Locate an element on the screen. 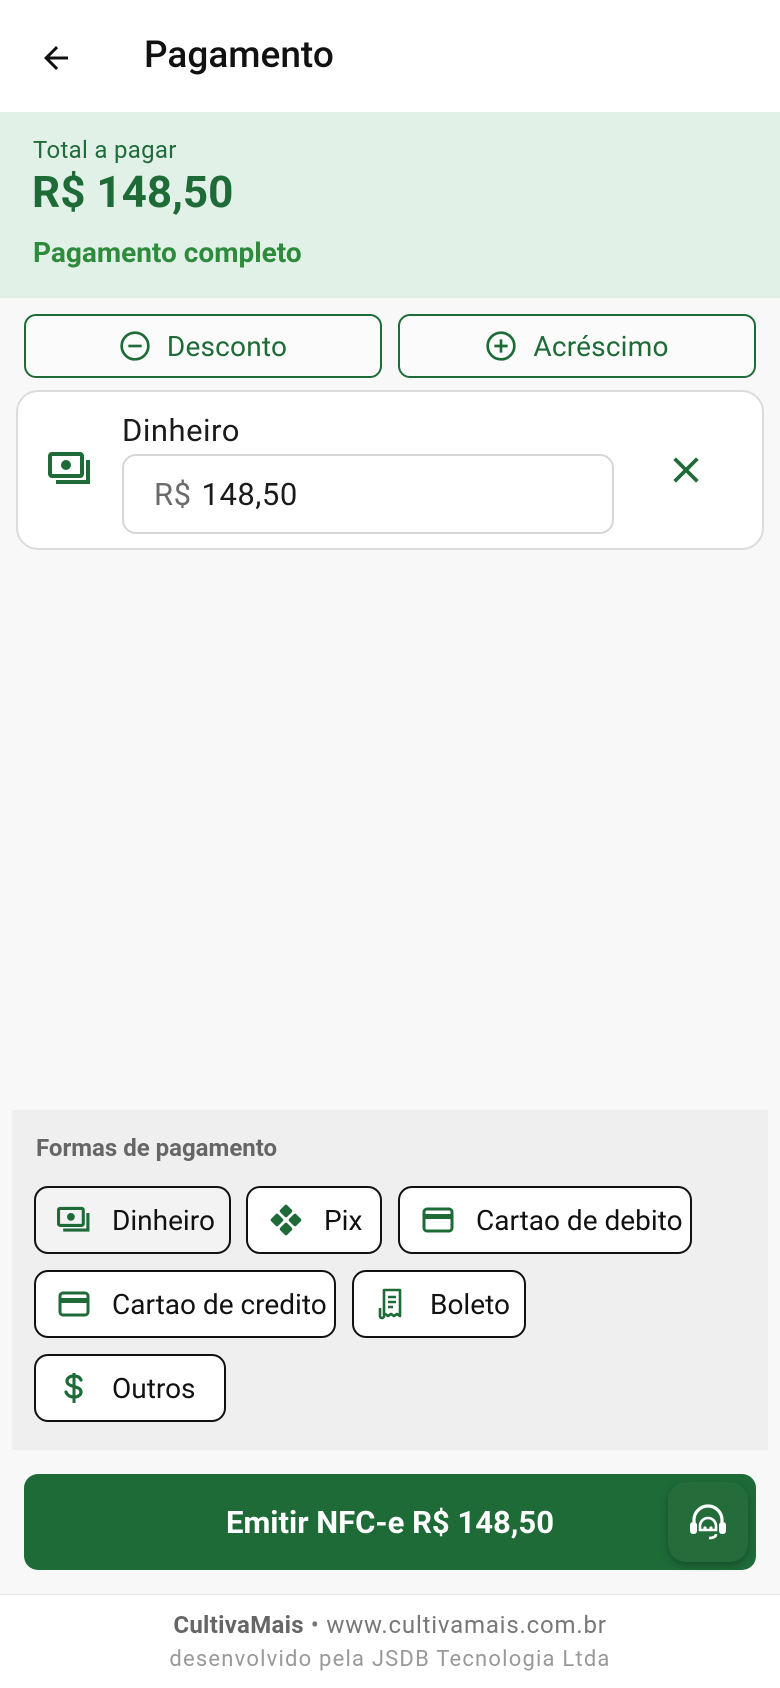 The image size is (780, 1688). discount-button: Desconto is located at coordinates (203, 346).